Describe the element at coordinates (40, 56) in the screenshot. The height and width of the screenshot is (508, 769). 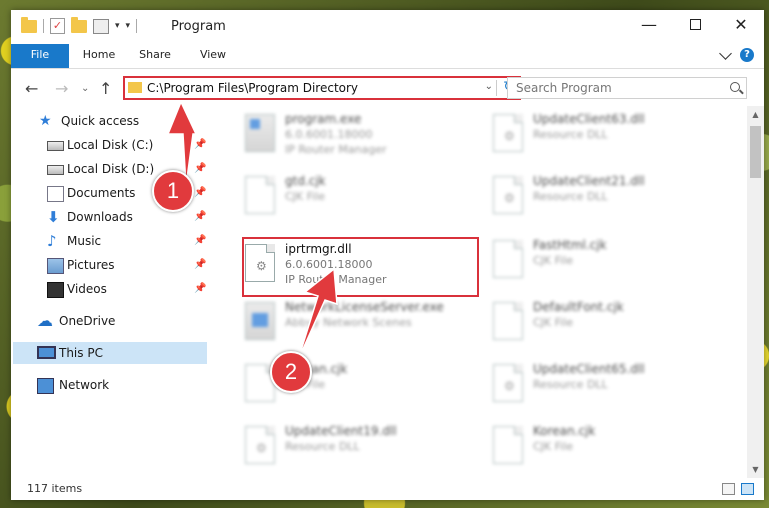
I see `tab-file: File` at that location.